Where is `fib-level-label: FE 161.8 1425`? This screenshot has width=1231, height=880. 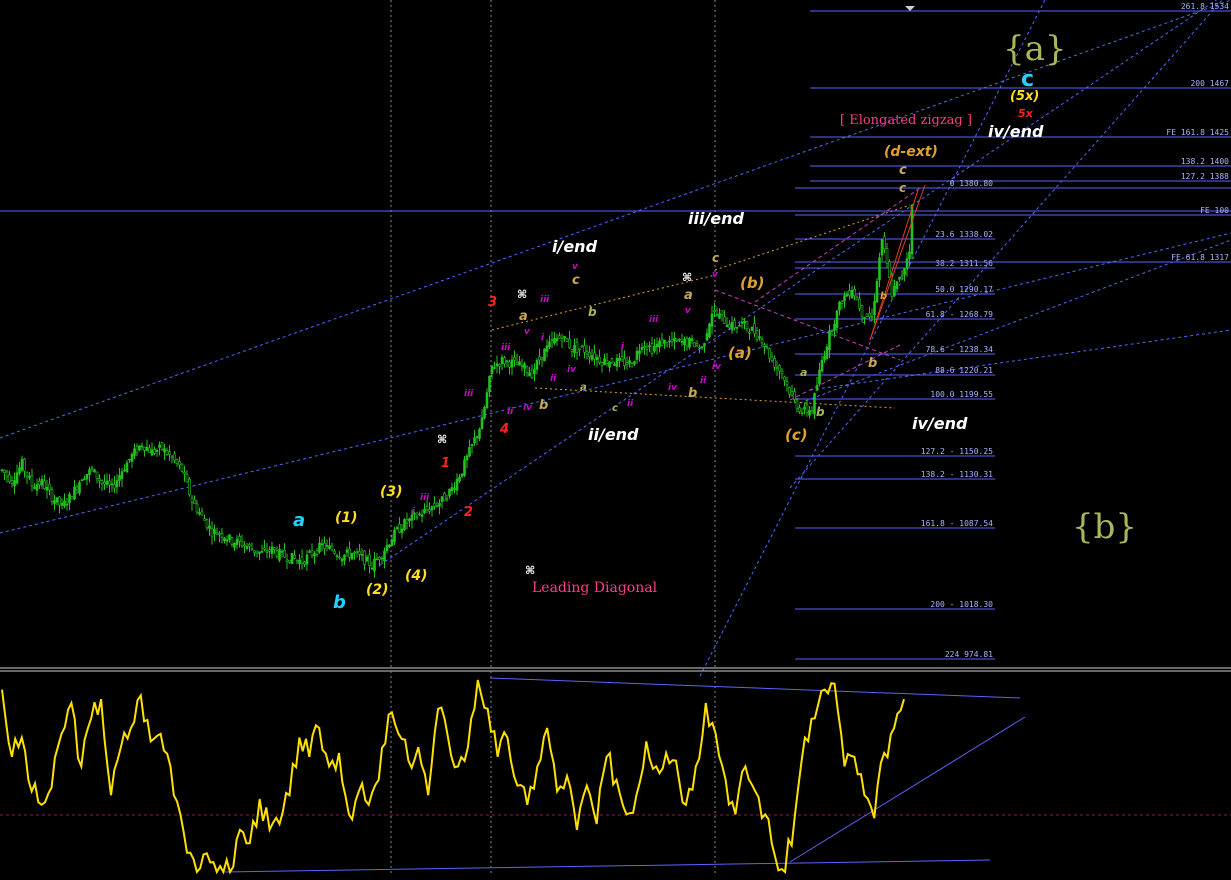 fib-level-label: FE 161.8 1425 is located at coordinates (1197, 132).